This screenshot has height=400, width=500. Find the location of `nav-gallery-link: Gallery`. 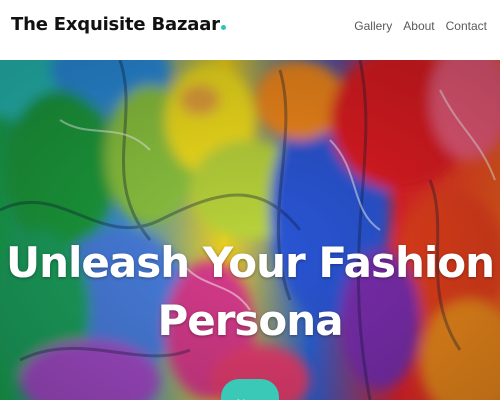

nav-gallery-link: Gallery is located at coordinates (373, 26).